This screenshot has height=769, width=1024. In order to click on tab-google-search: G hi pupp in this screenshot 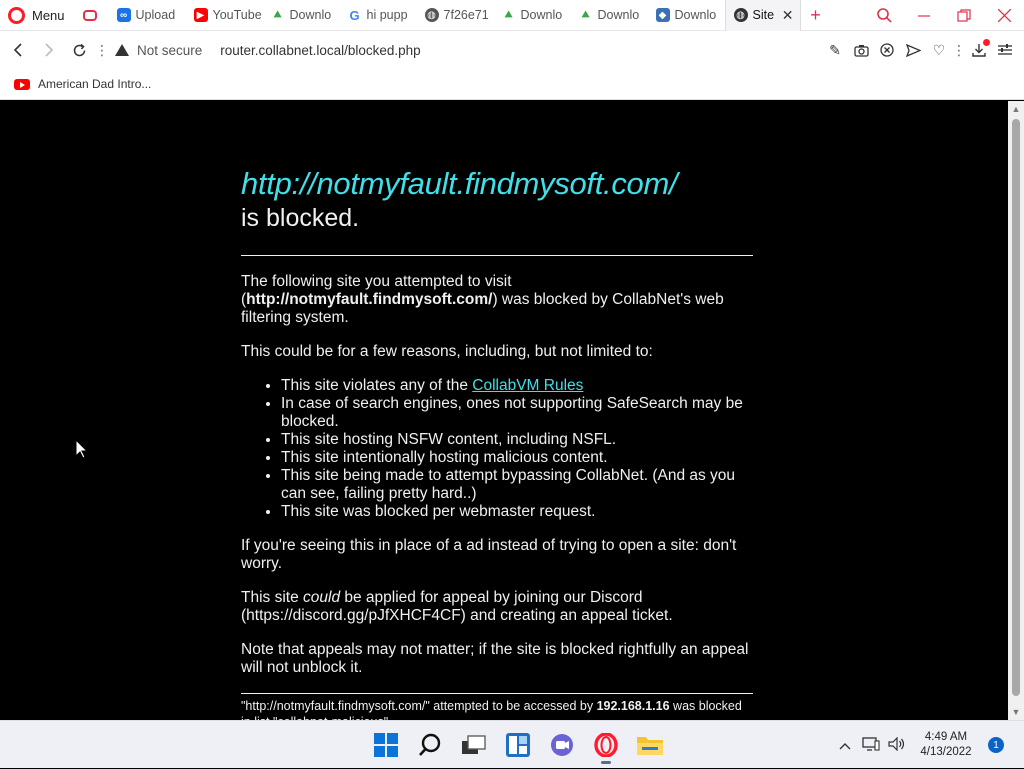, I will do `click(378, 15)`.